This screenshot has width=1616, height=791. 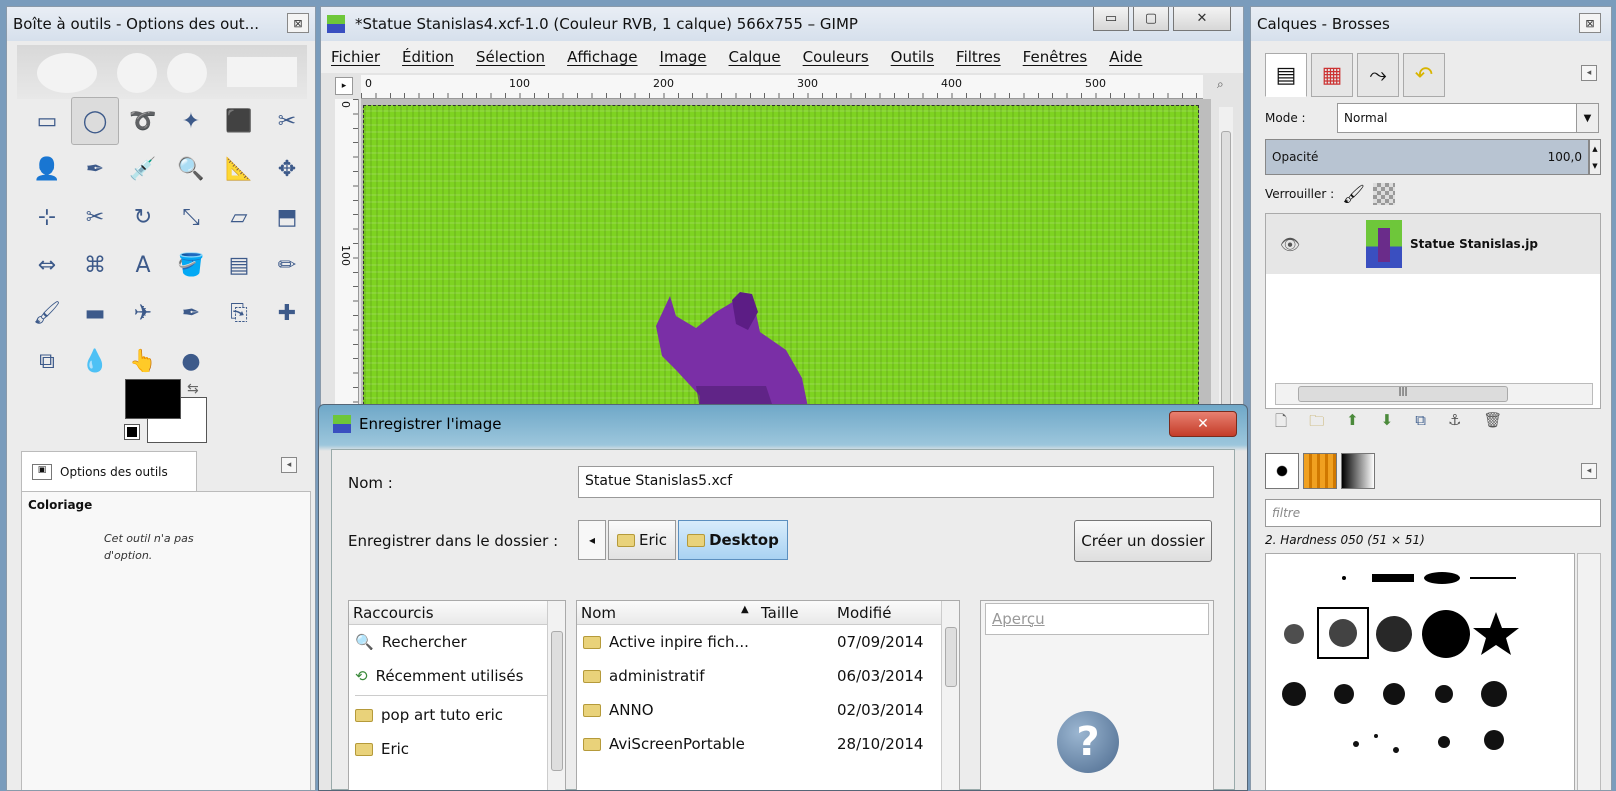 What do you see at coordinates (457, 749) in the screenshot?
I see `place-eric: Eric` at bounding box center [457, 749].